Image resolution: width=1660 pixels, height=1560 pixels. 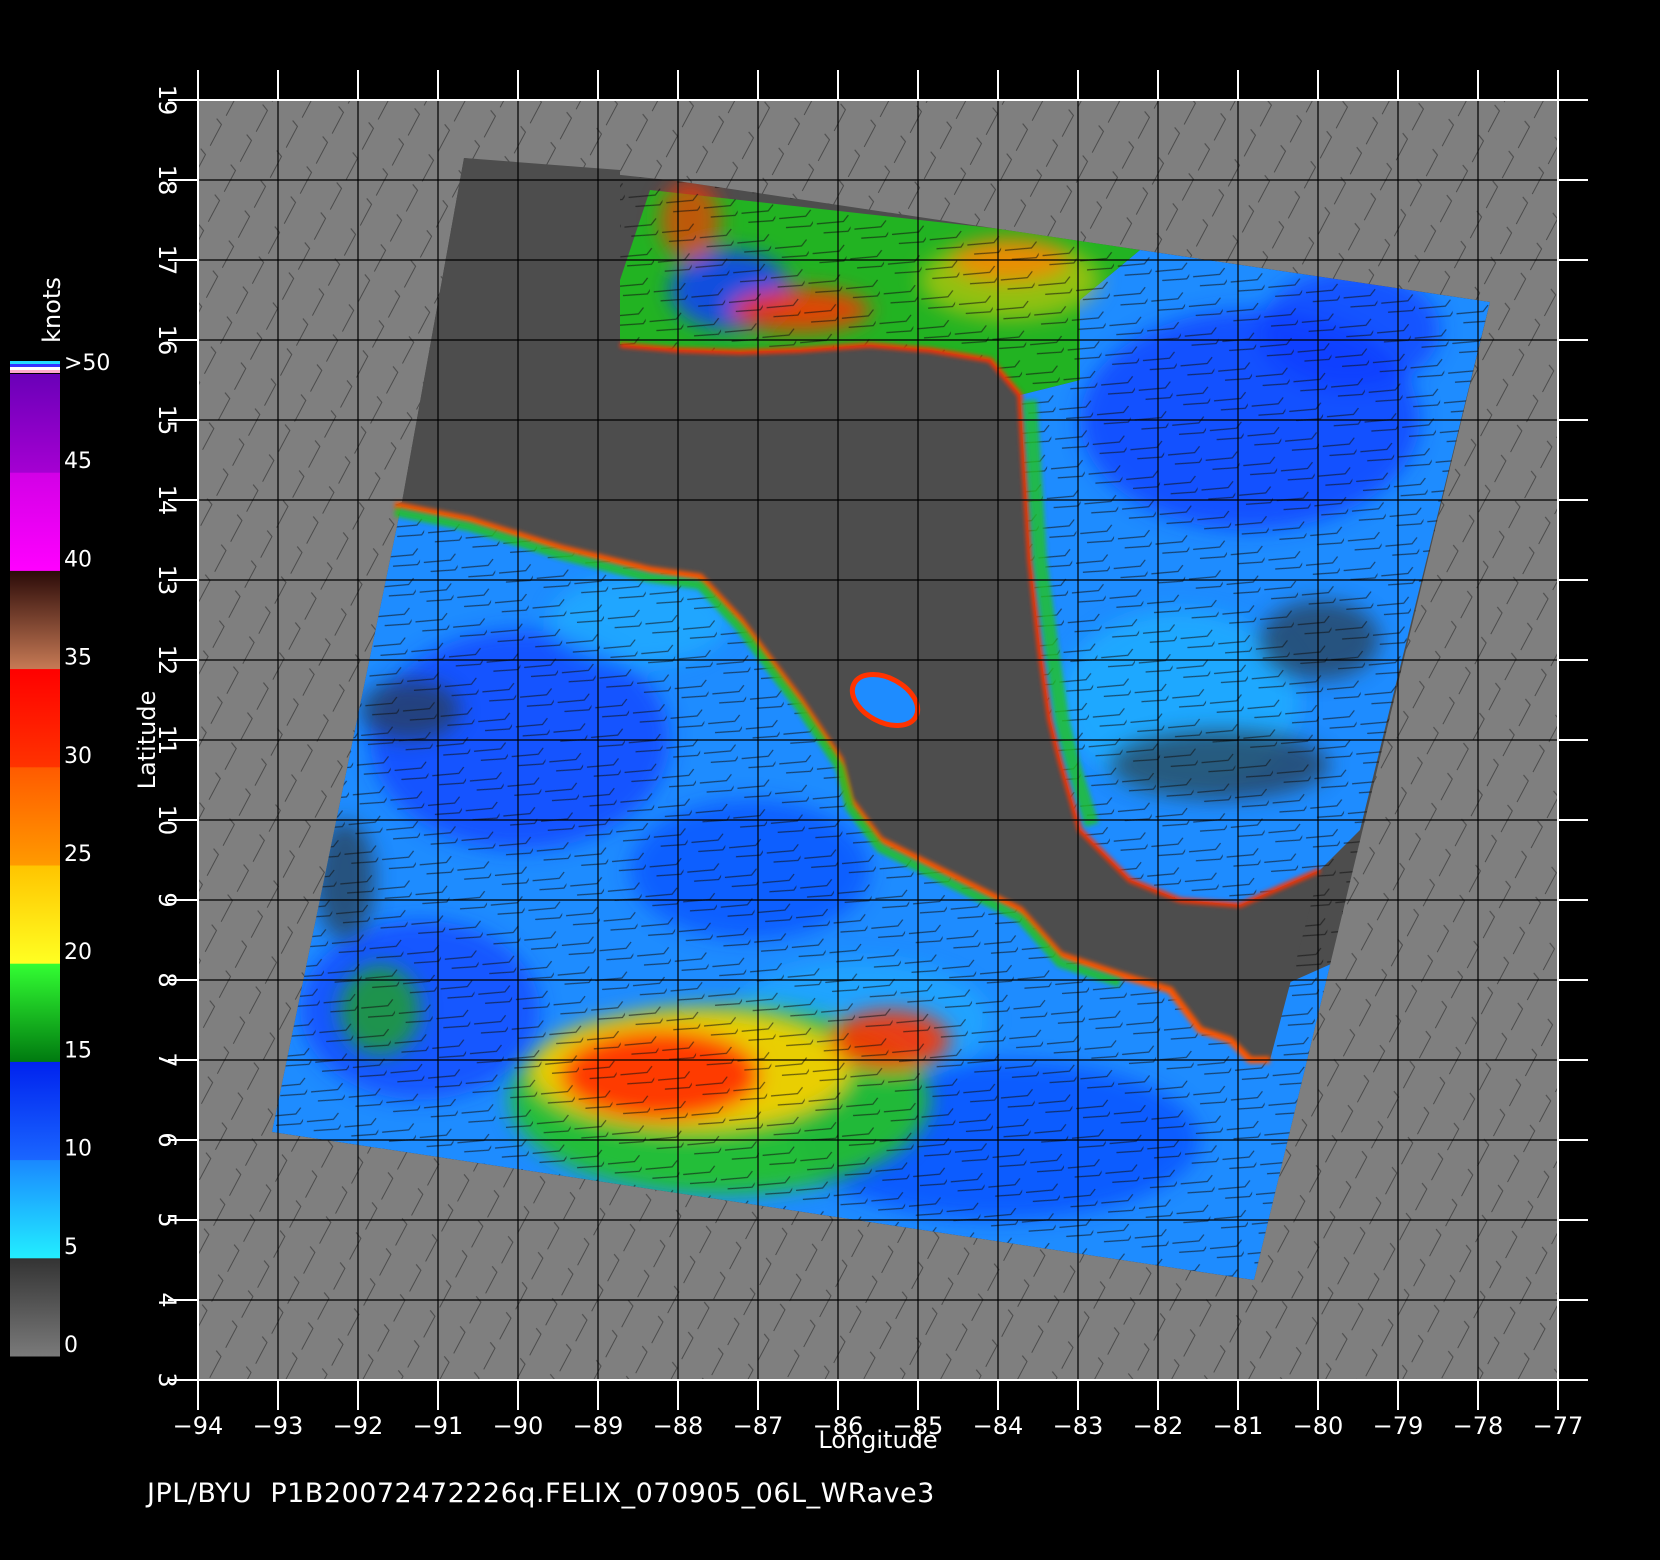 I want to click on y-tick-label: 6, so click(x=167, y=1139).